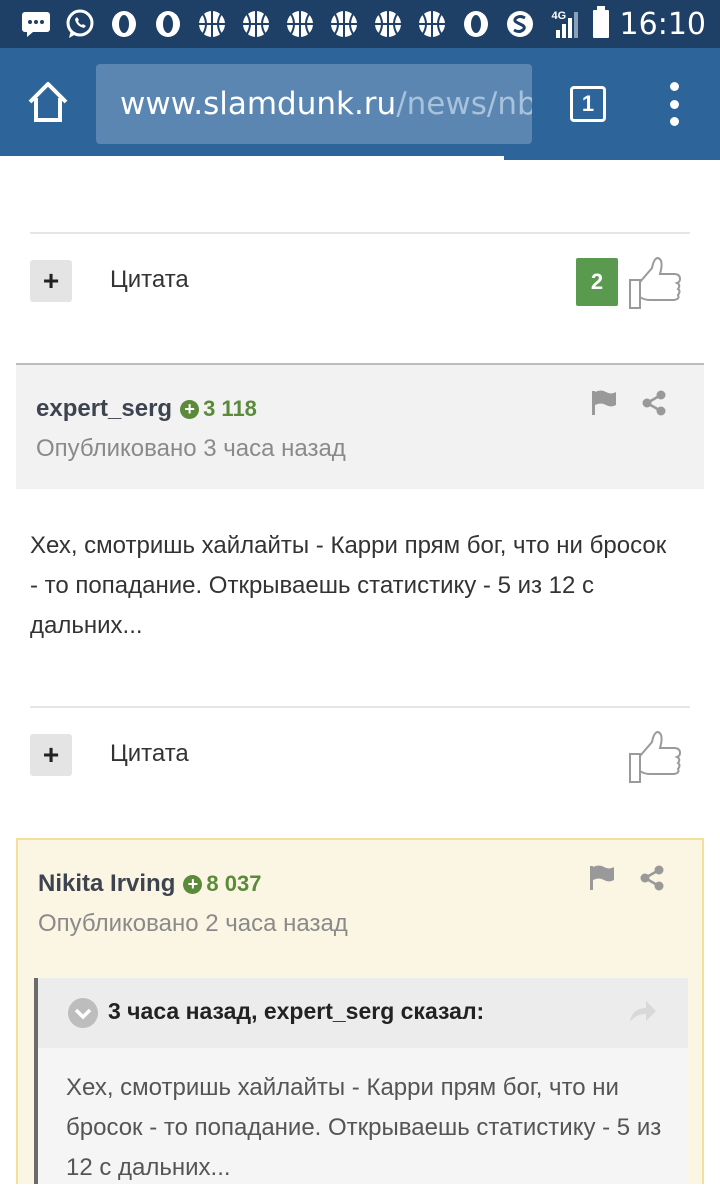  I want to click on home-icon, so click(48, 102).